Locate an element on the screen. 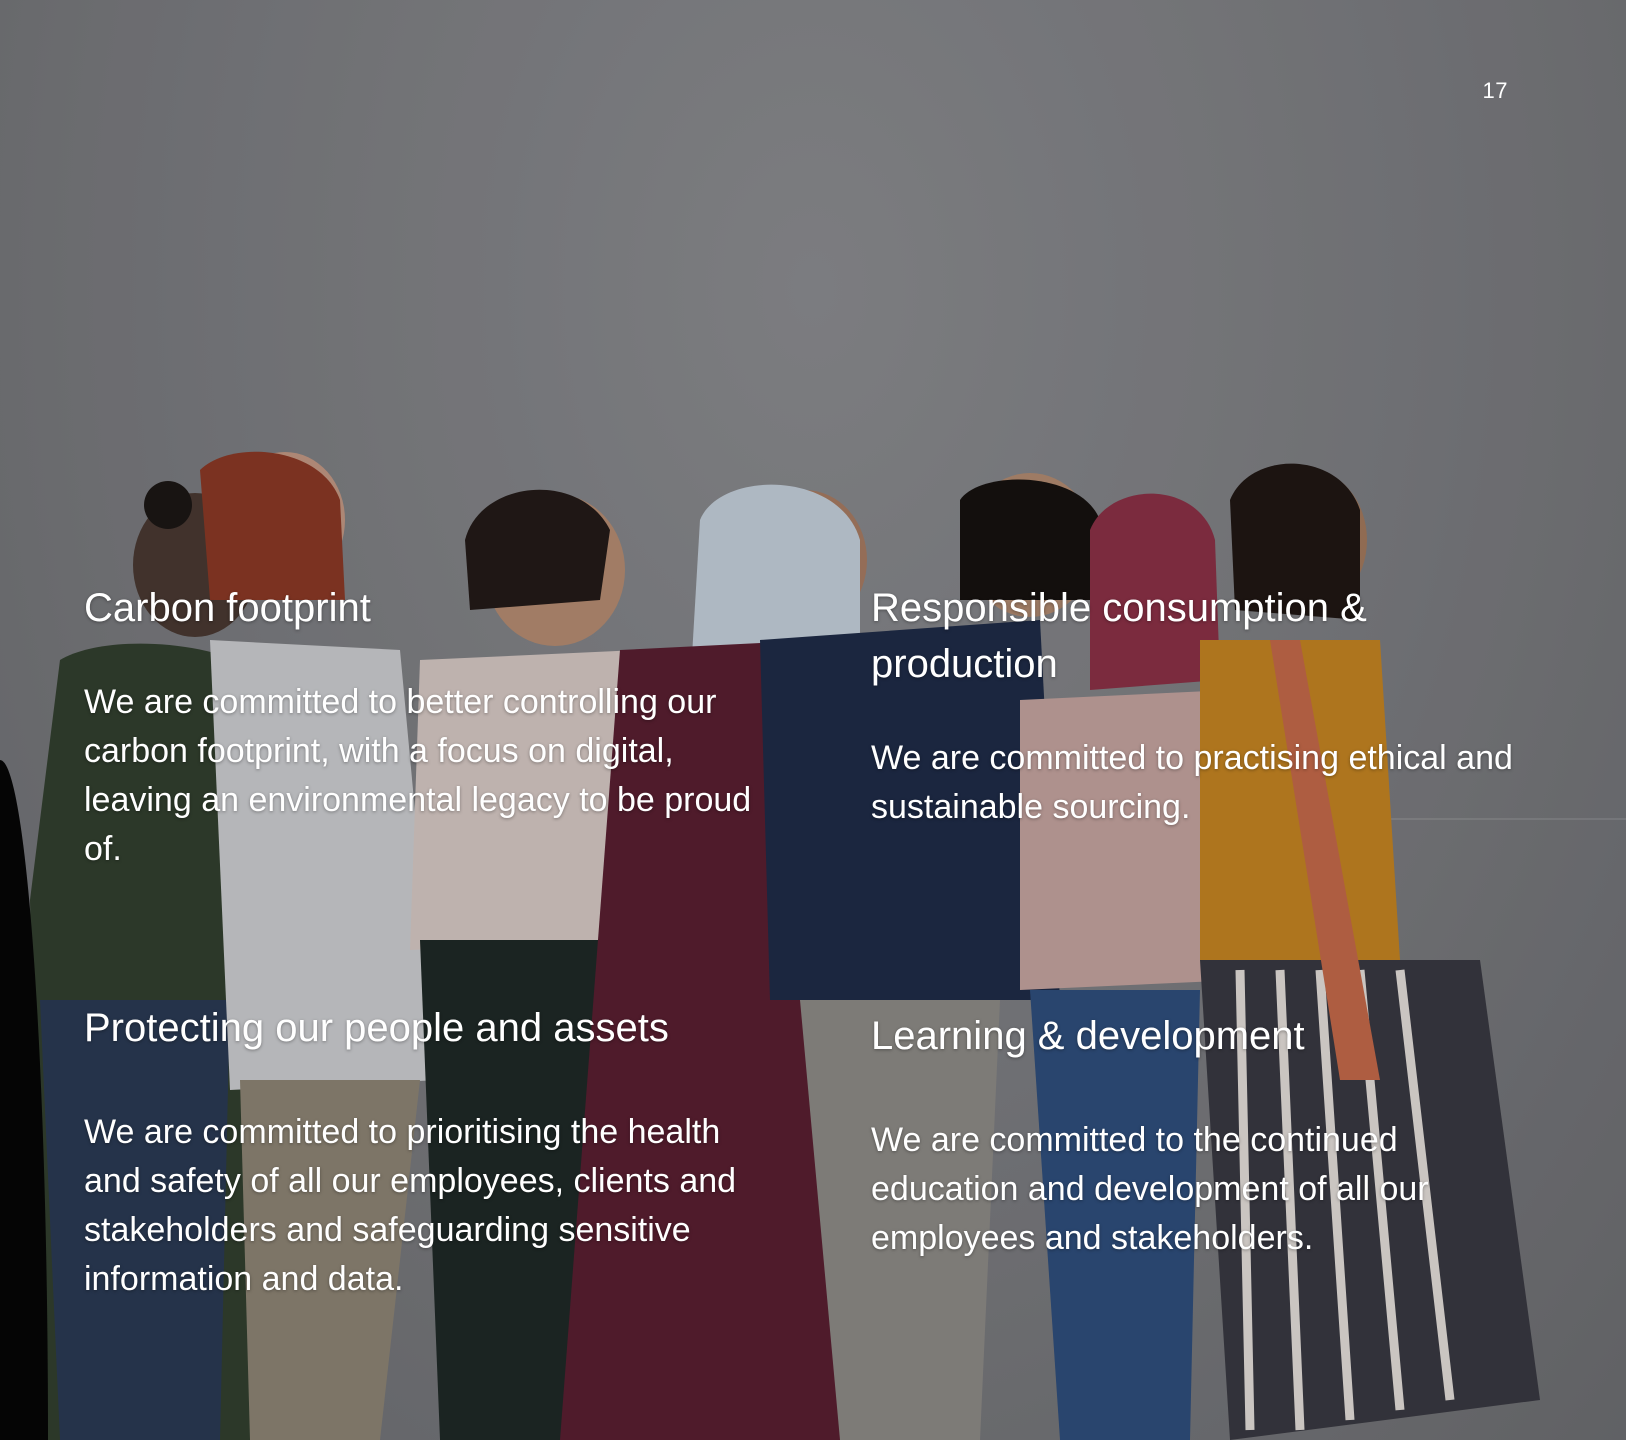  page-number: 17 is located at coordinates (1495, 90).